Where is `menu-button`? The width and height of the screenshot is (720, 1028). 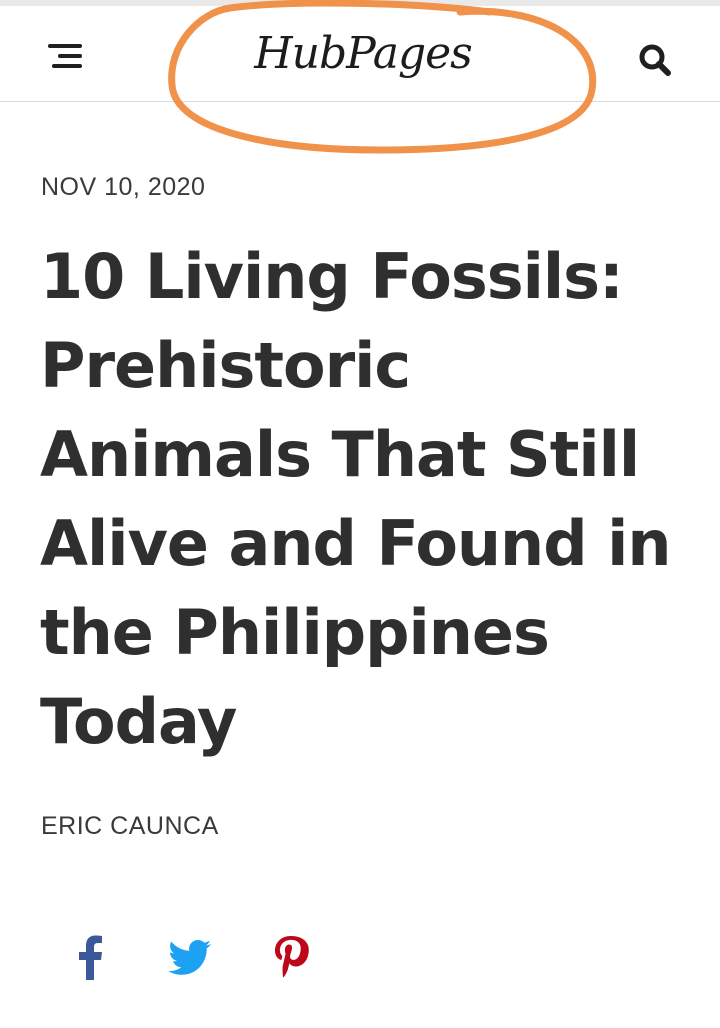
menu-button is located at coordinates (66, 58).